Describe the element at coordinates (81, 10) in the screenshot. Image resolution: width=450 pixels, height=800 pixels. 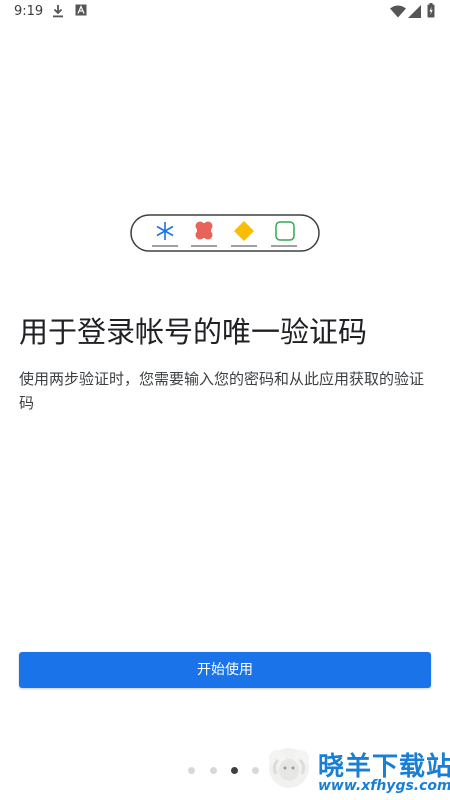
I see `font-a-icon` at that location.